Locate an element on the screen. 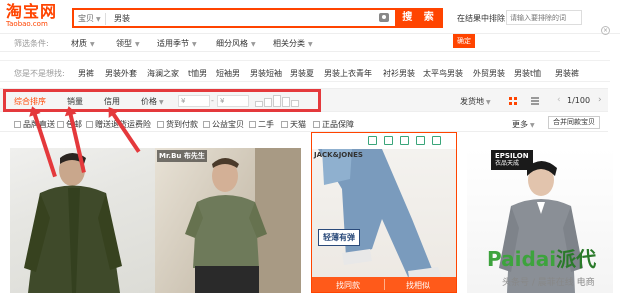 The width and height of the screenshot is (620, 293). filter-category: 相关分类 ▼ is located at coordinates (293, 43).